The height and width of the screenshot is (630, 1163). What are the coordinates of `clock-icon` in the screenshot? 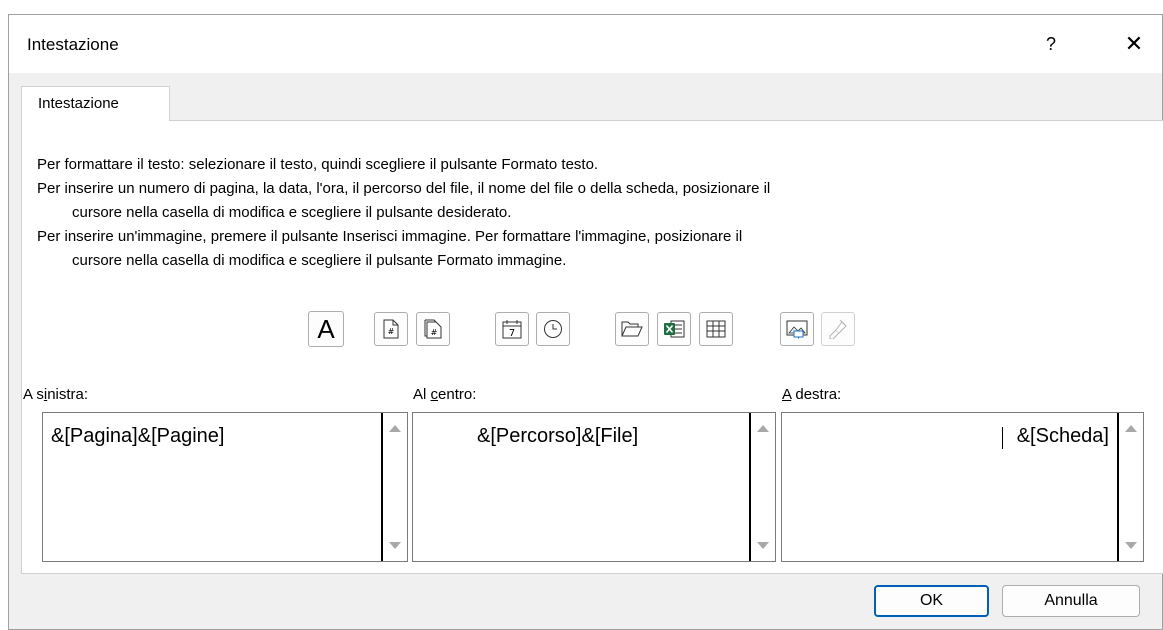 It's located at (553, 329).